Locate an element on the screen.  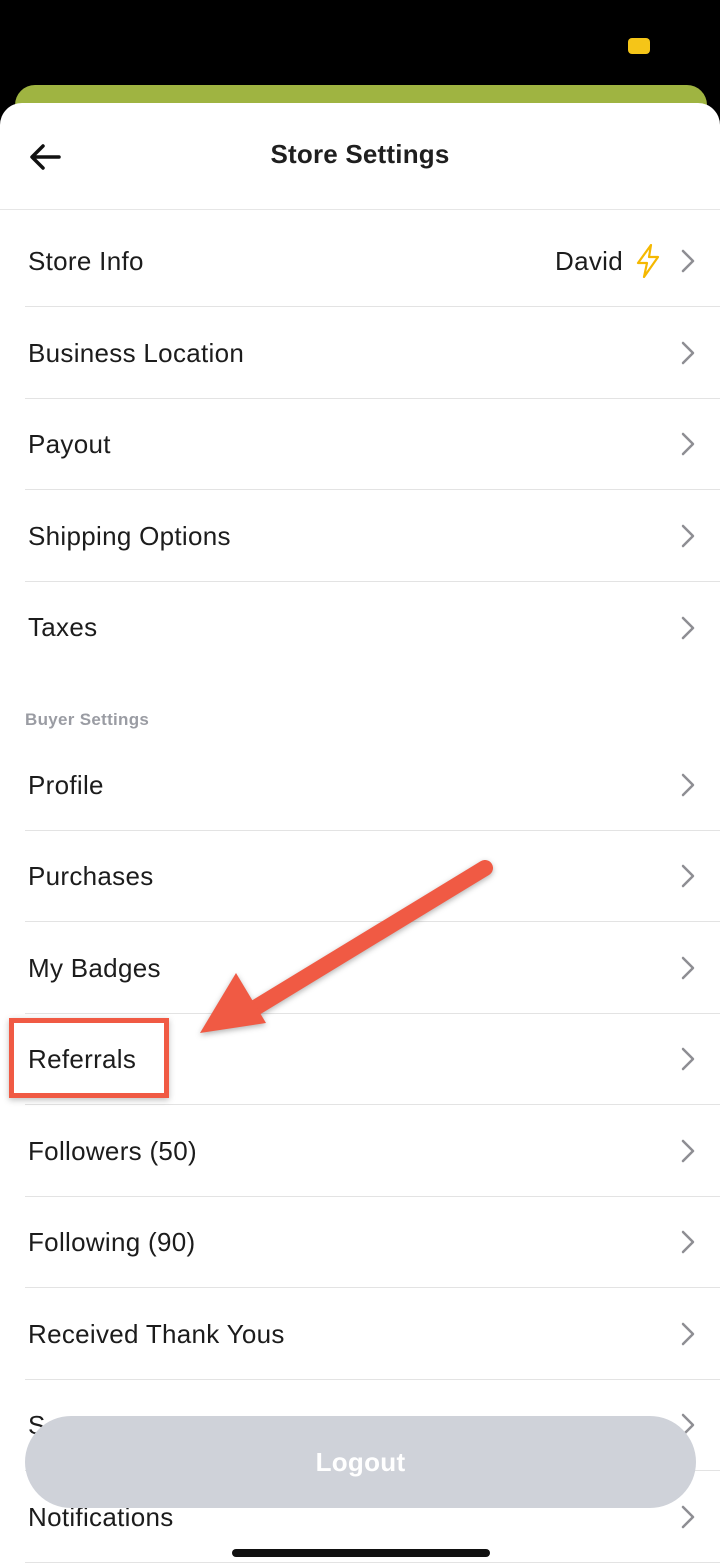
status-indicator is located at coordinates (639, 46).